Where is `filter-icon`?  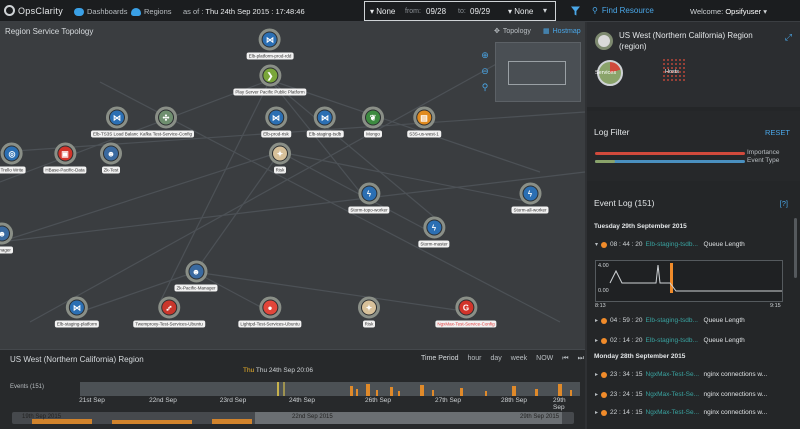
filter-icon is located at coordinates (575, 11).